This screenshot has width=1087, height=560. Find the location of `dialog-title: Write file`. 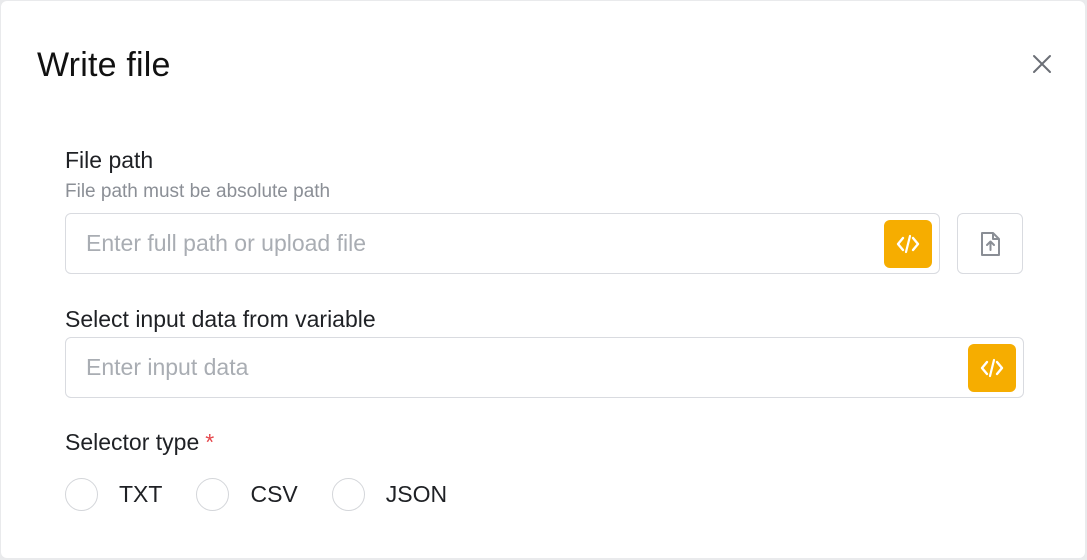

dialog-title: Write file is located at coordinates (104, 65).